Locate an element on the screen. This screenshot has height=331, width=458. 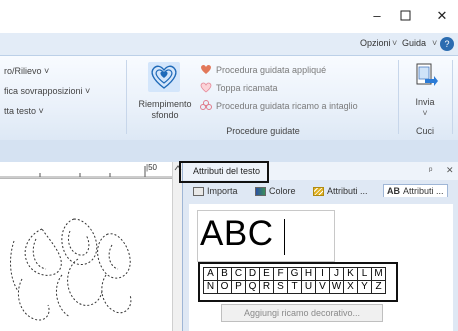
ribbon-item-text-fit: tta testo ˅ is located at coordinates (24, 111).